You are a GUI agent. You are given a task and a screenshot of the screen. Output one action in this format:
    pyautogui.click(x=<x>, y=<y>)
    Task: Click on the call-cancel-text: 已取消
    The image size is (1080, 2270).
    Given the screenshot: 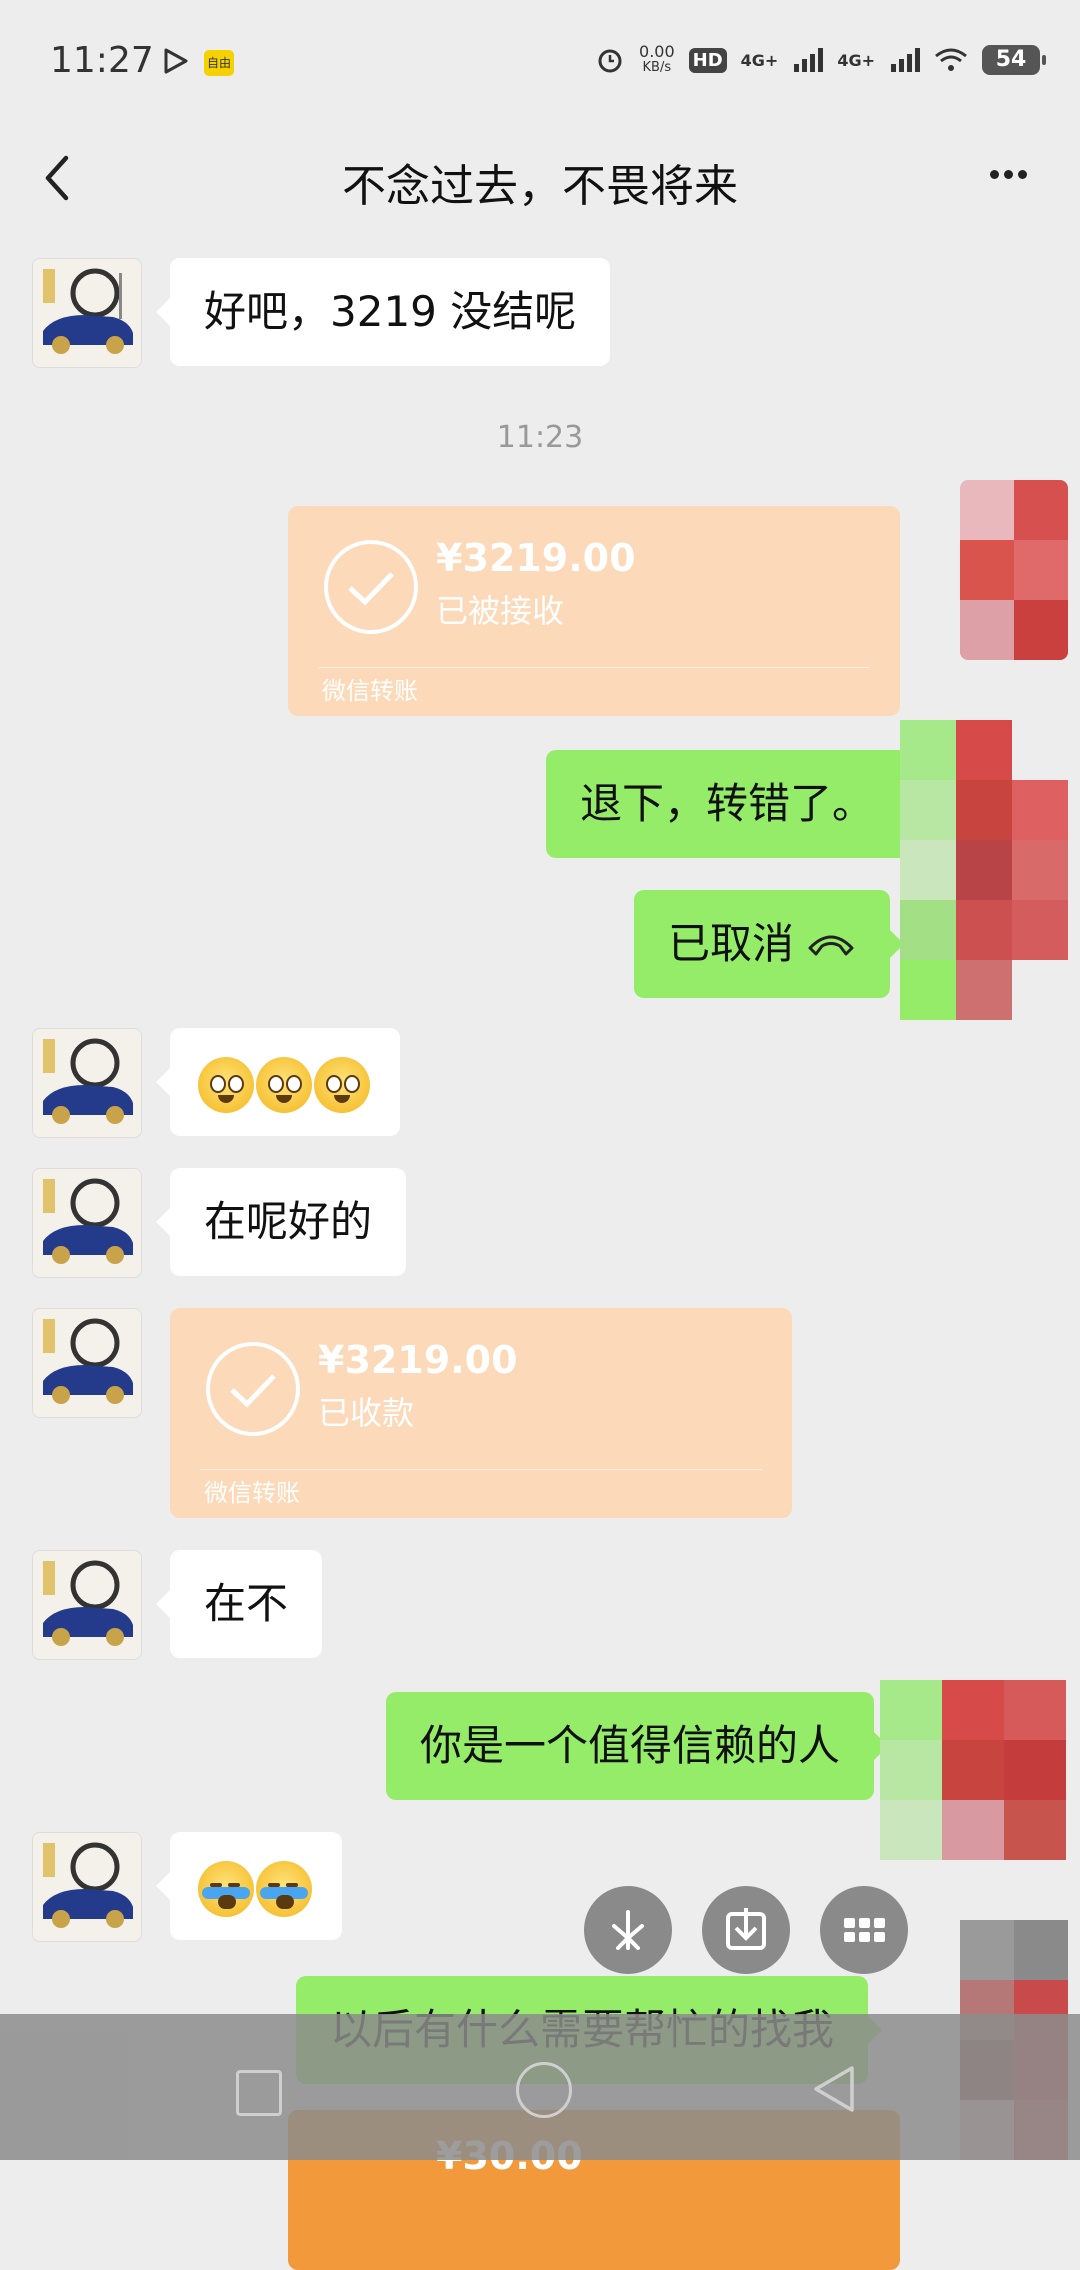 What is the action you would take?
    pyautogui.click(x=731, y=943)
    